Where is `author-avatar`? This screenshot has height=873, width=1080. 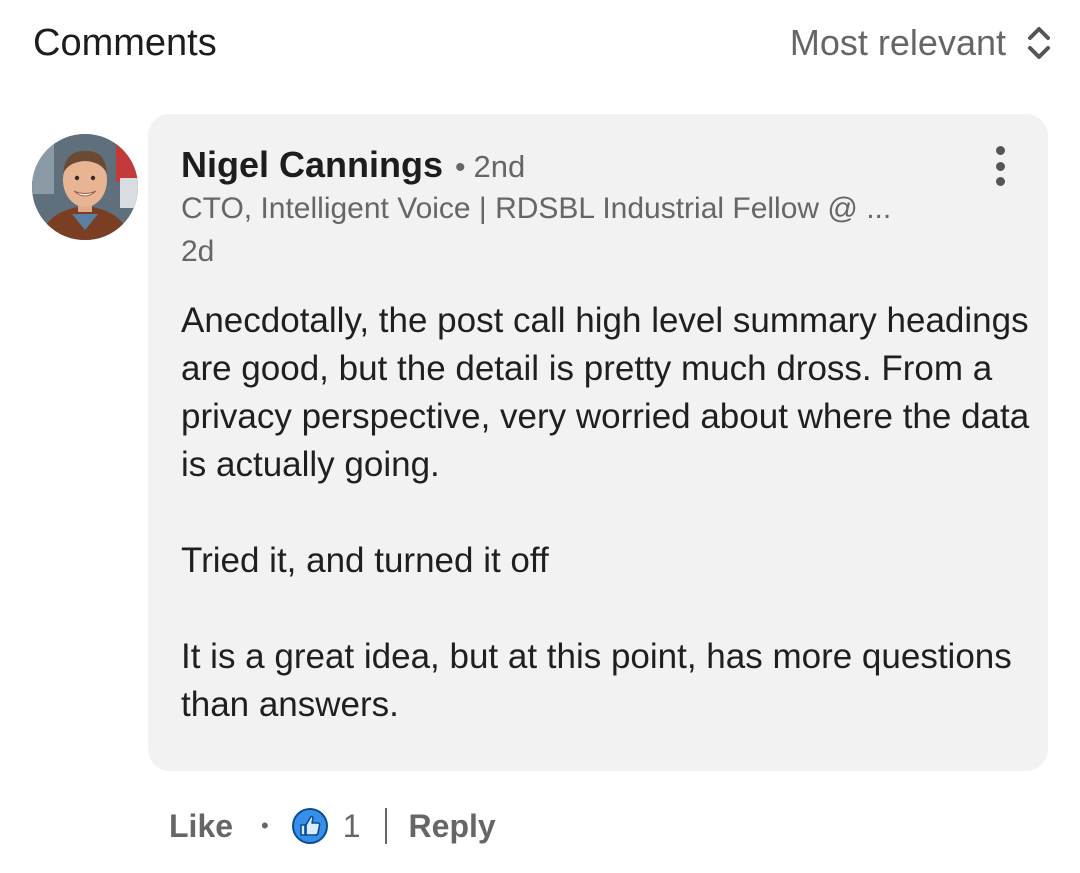
author-avatar is located at coordinates (85, 187).